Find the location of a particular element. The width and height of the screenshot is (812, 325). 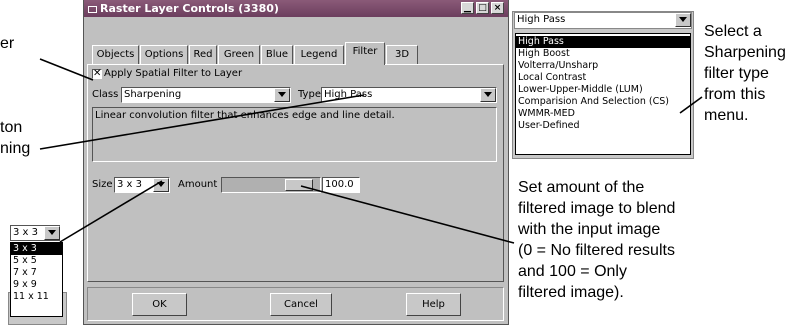

minimize-icon: ▁ is located at coordinates (467, 8).